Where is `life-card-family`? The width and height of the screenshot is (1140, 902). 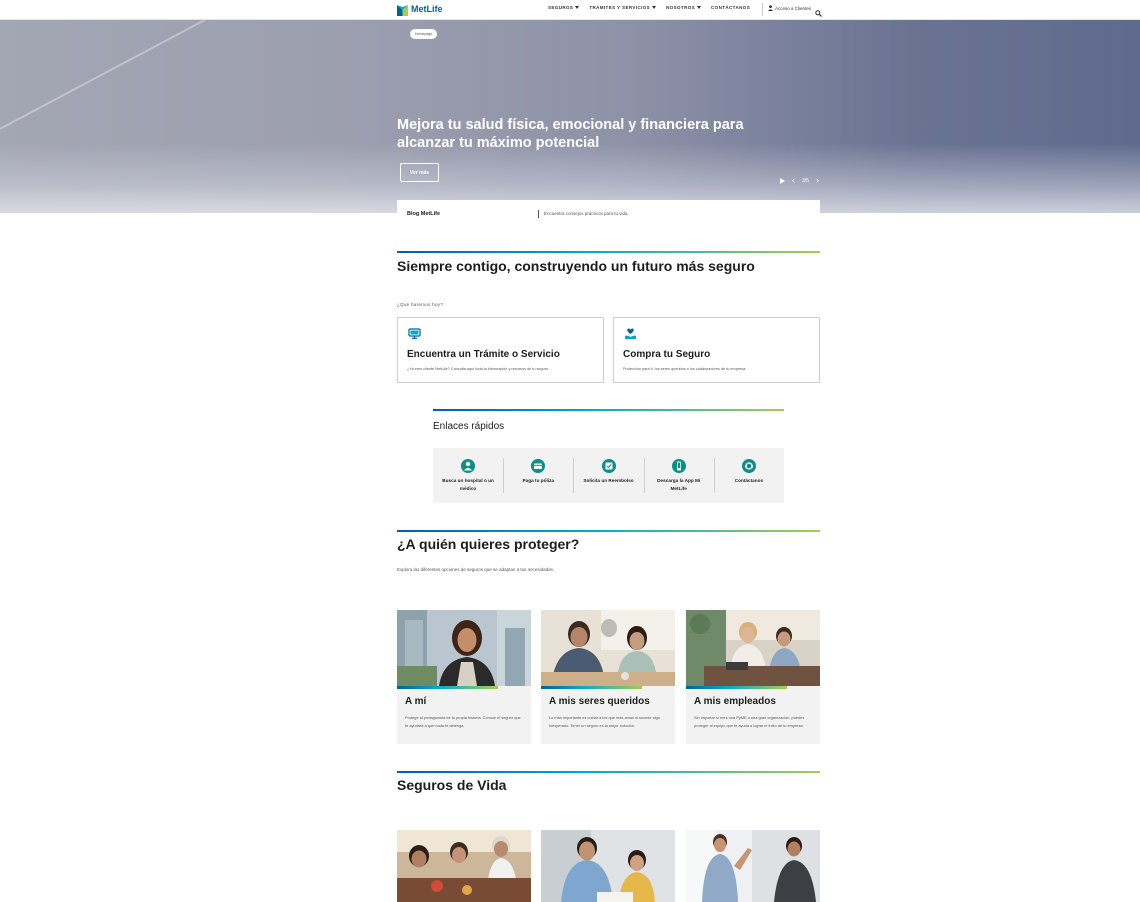 life-card-family is located at coordinates (464, 866).